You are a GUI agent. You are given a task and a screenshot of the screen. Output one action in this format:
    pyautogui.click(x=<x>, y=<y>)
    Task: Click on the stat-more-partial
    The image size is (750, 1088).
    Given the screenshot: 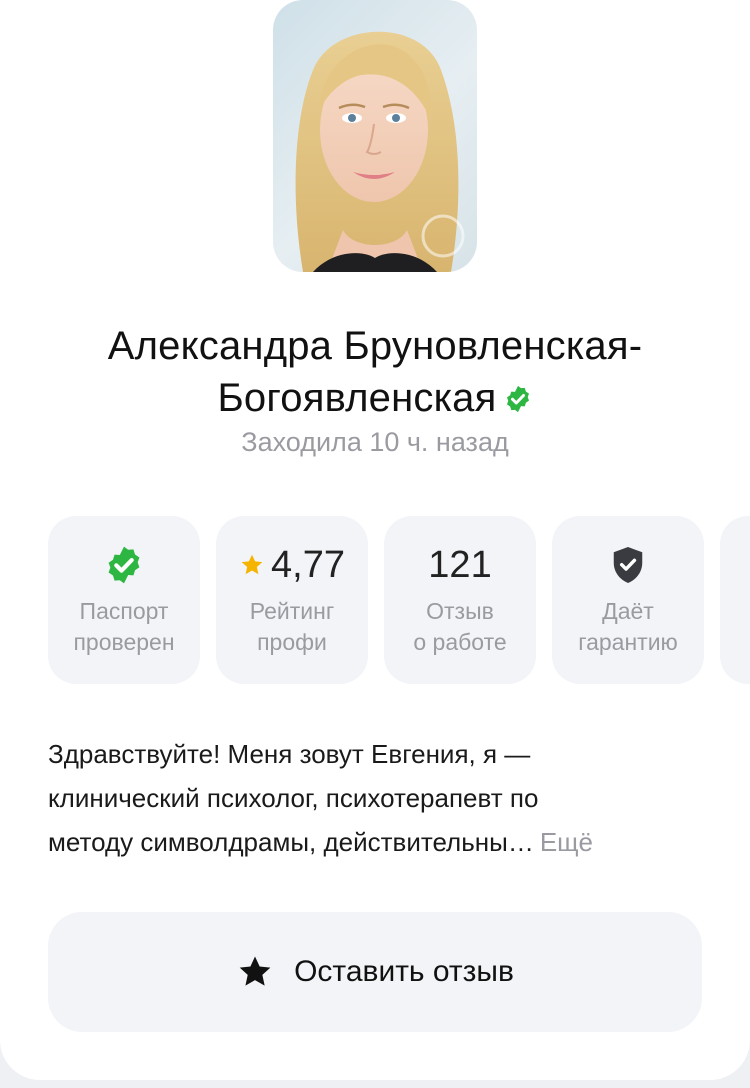 What is the action you would take?
    pyautogui.click(x=735, y=600)
    